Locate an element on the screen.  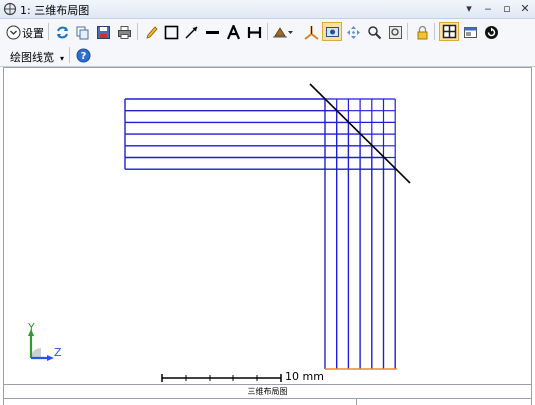
caption-bar: 三维布局图 is located at coordinates (267, 392).